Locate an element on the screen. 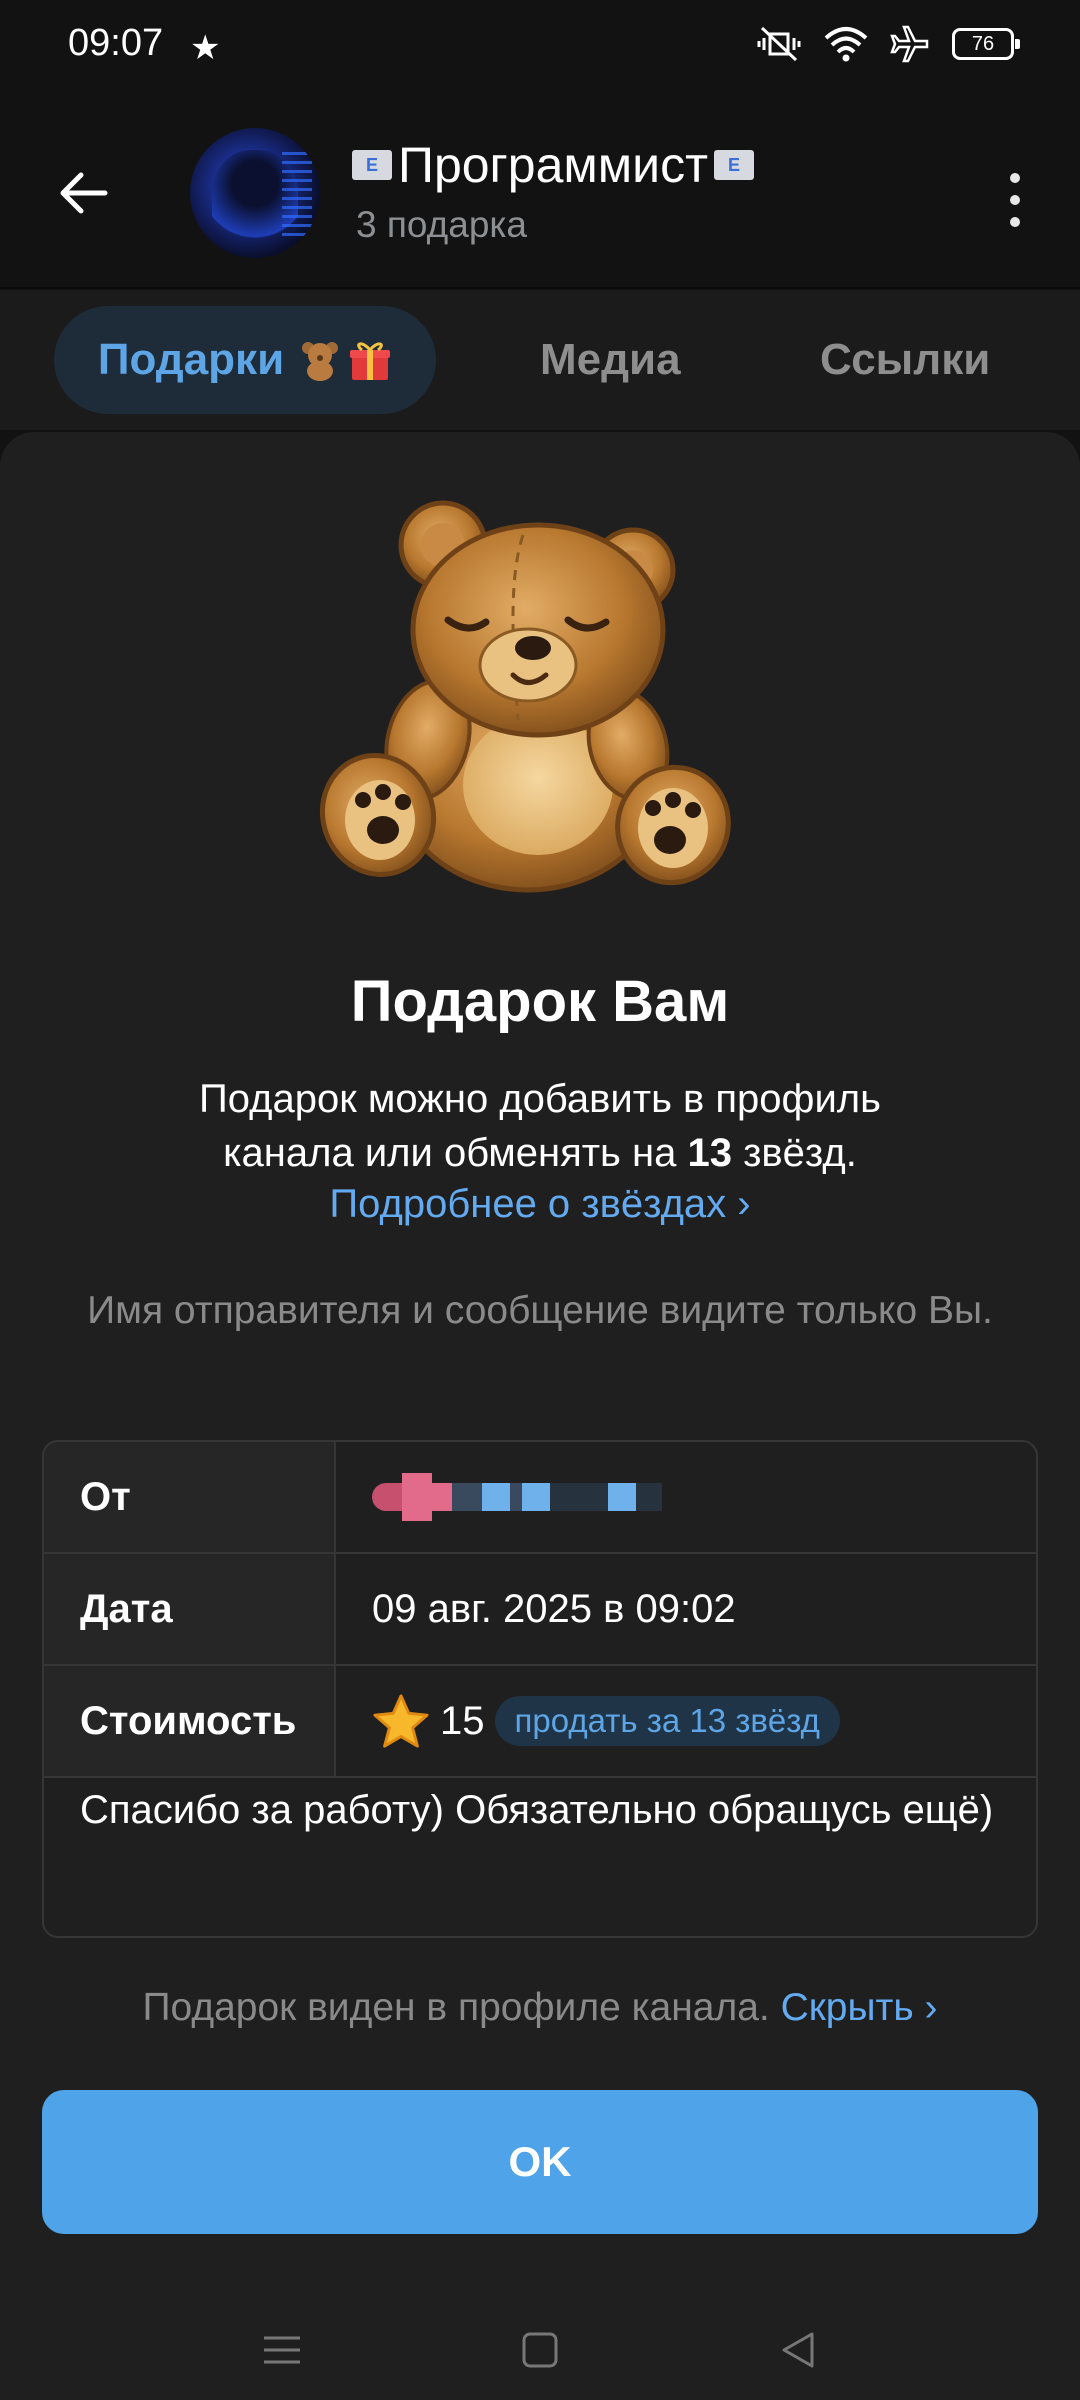  table-row-cost: Стоимость 15 продать за 13 звёзд is located at coordinates (540, 1721).